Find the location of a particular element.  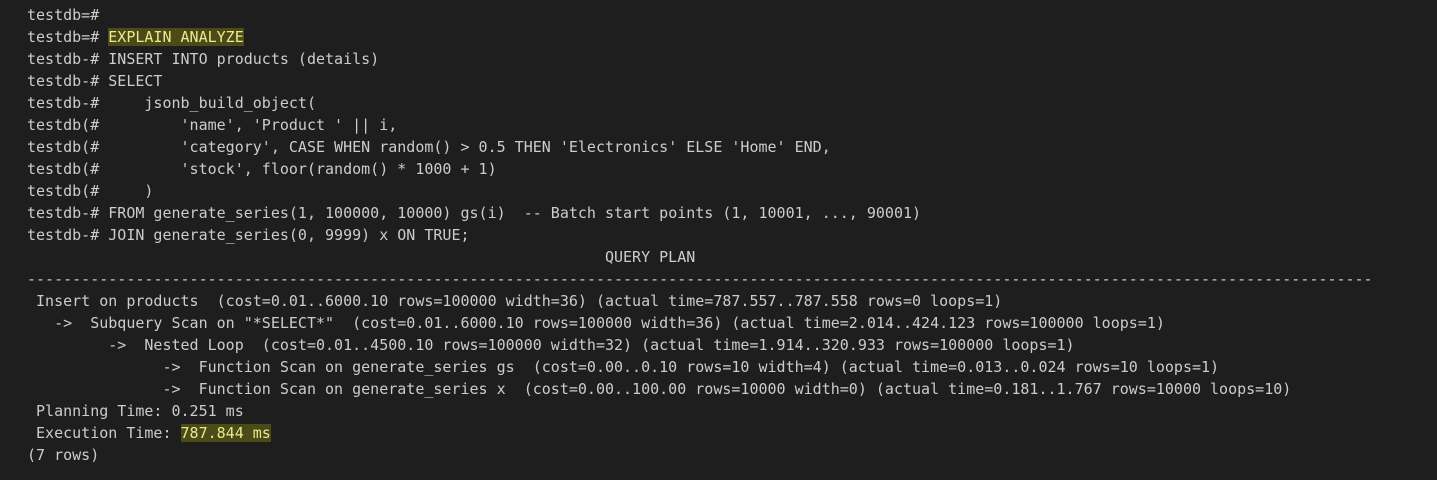

prompt-line: testdb=# EXPLAIN ANALYZE is located at coordinates (727, 37).